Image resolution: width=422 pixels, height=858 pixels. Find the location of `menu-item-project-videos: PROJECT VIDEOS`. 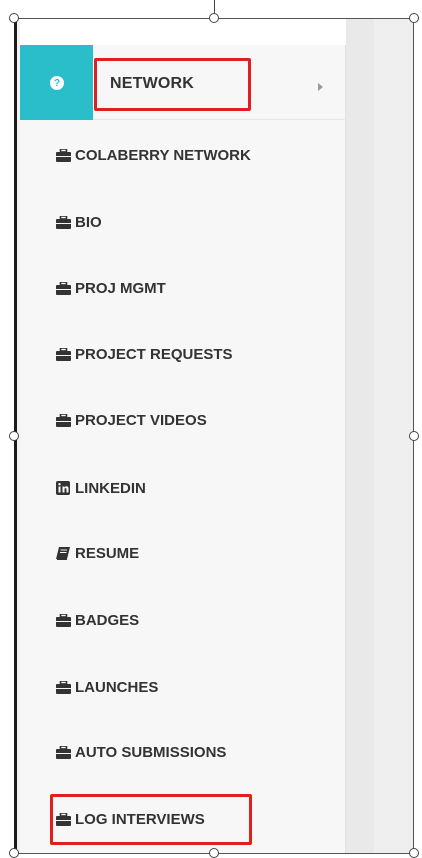

menu-item-project-videos: PROJECT VIDEOS is located at coordinates (131, 420).